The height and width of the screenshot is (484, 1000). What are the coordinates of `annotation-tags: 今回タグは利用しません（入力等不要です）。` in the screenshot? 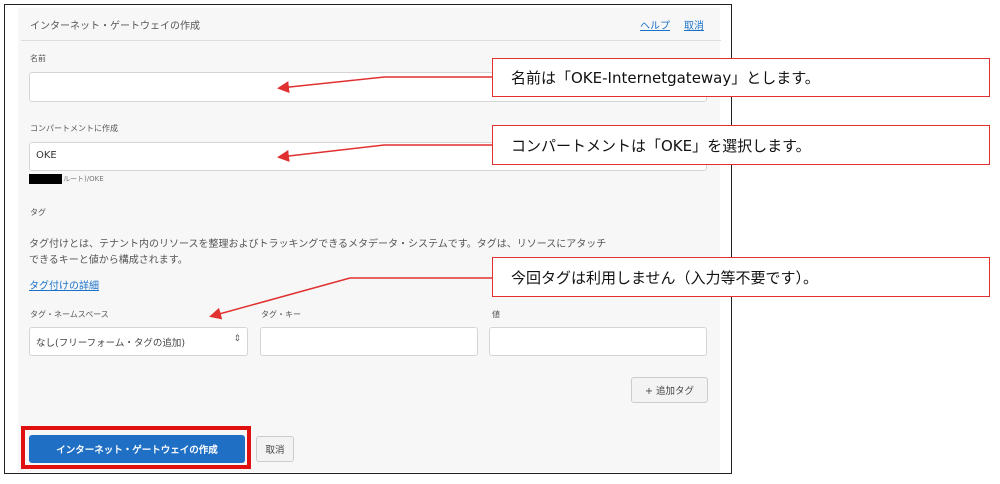 It's located at (741, 277).